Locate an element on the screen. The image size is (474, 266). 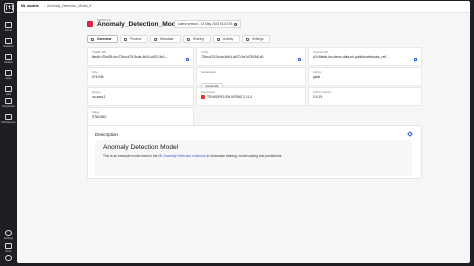
database-icon is located at coordinates (8, 41).